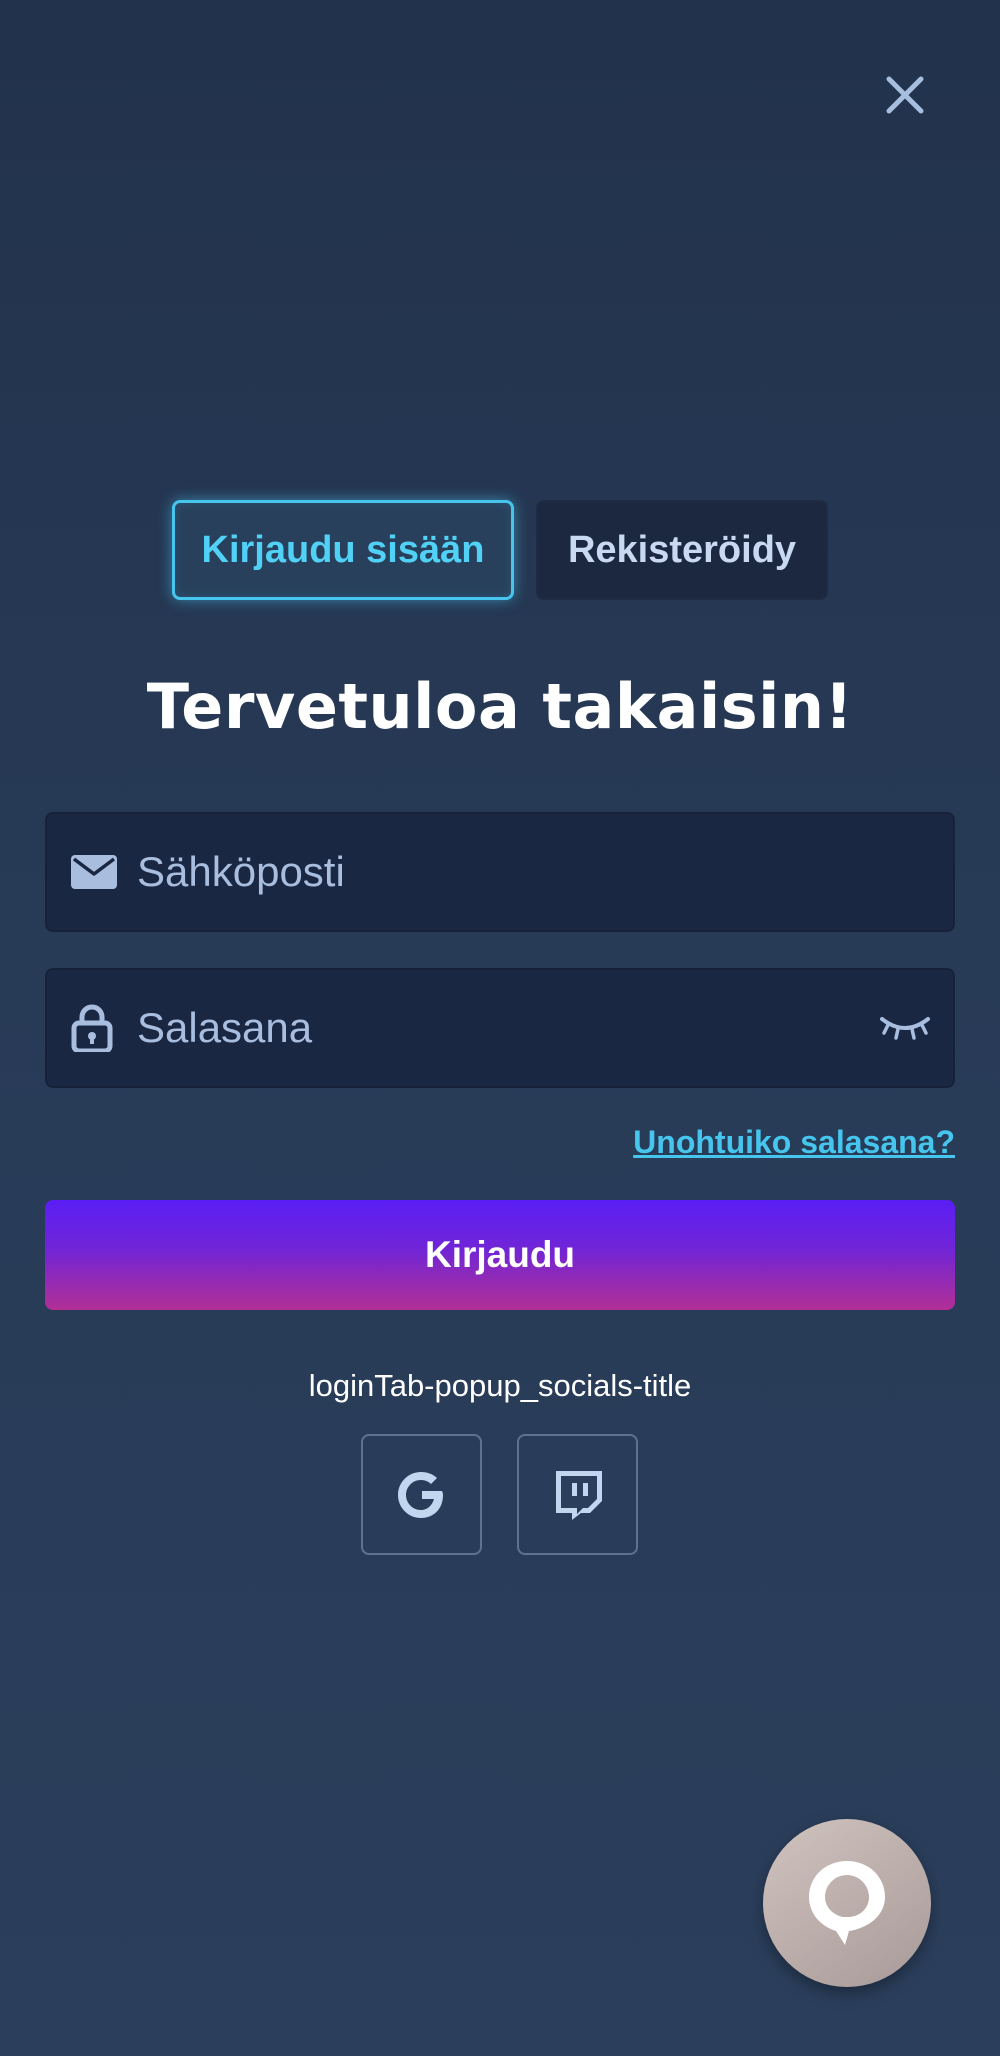 This screenshot has width=1000, height=2056. I want to click on chat-icon, so click(847, 1903).